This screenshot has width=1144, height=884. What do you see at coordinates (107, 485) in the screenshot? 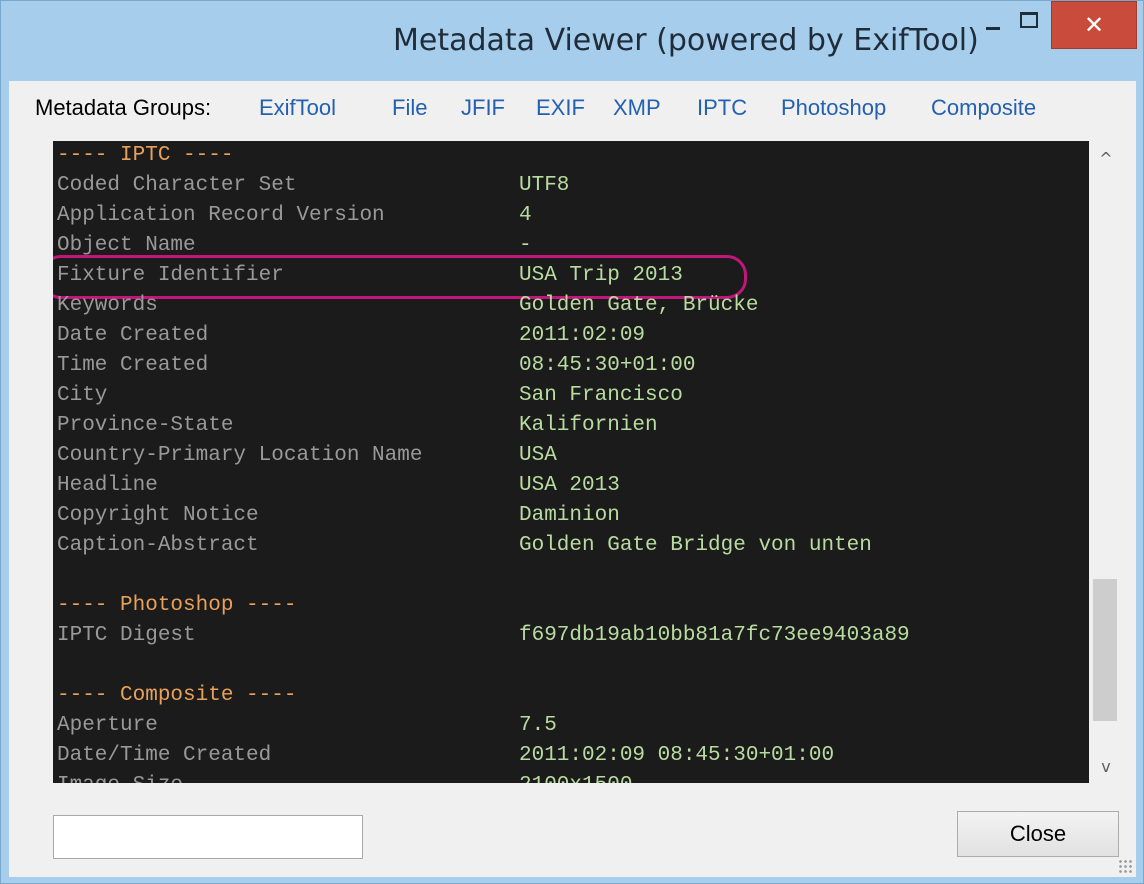
I see `tag-name: Headline` at bounding box center [107, 485].